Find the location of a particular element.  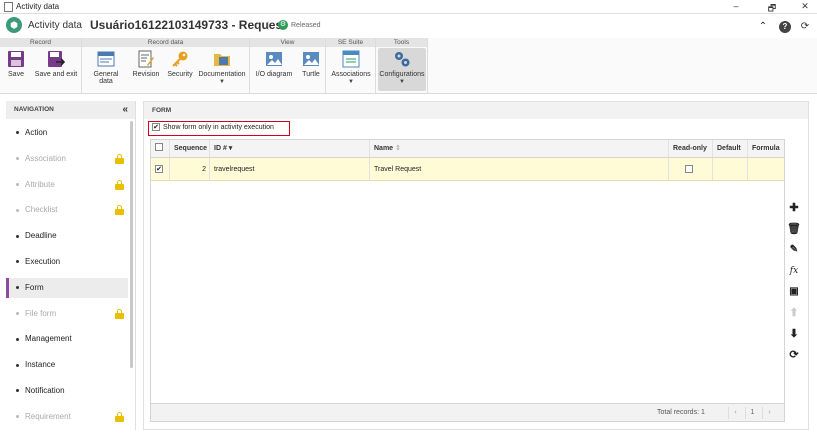

revision-label: Revision is located at coordinates (146, 74).